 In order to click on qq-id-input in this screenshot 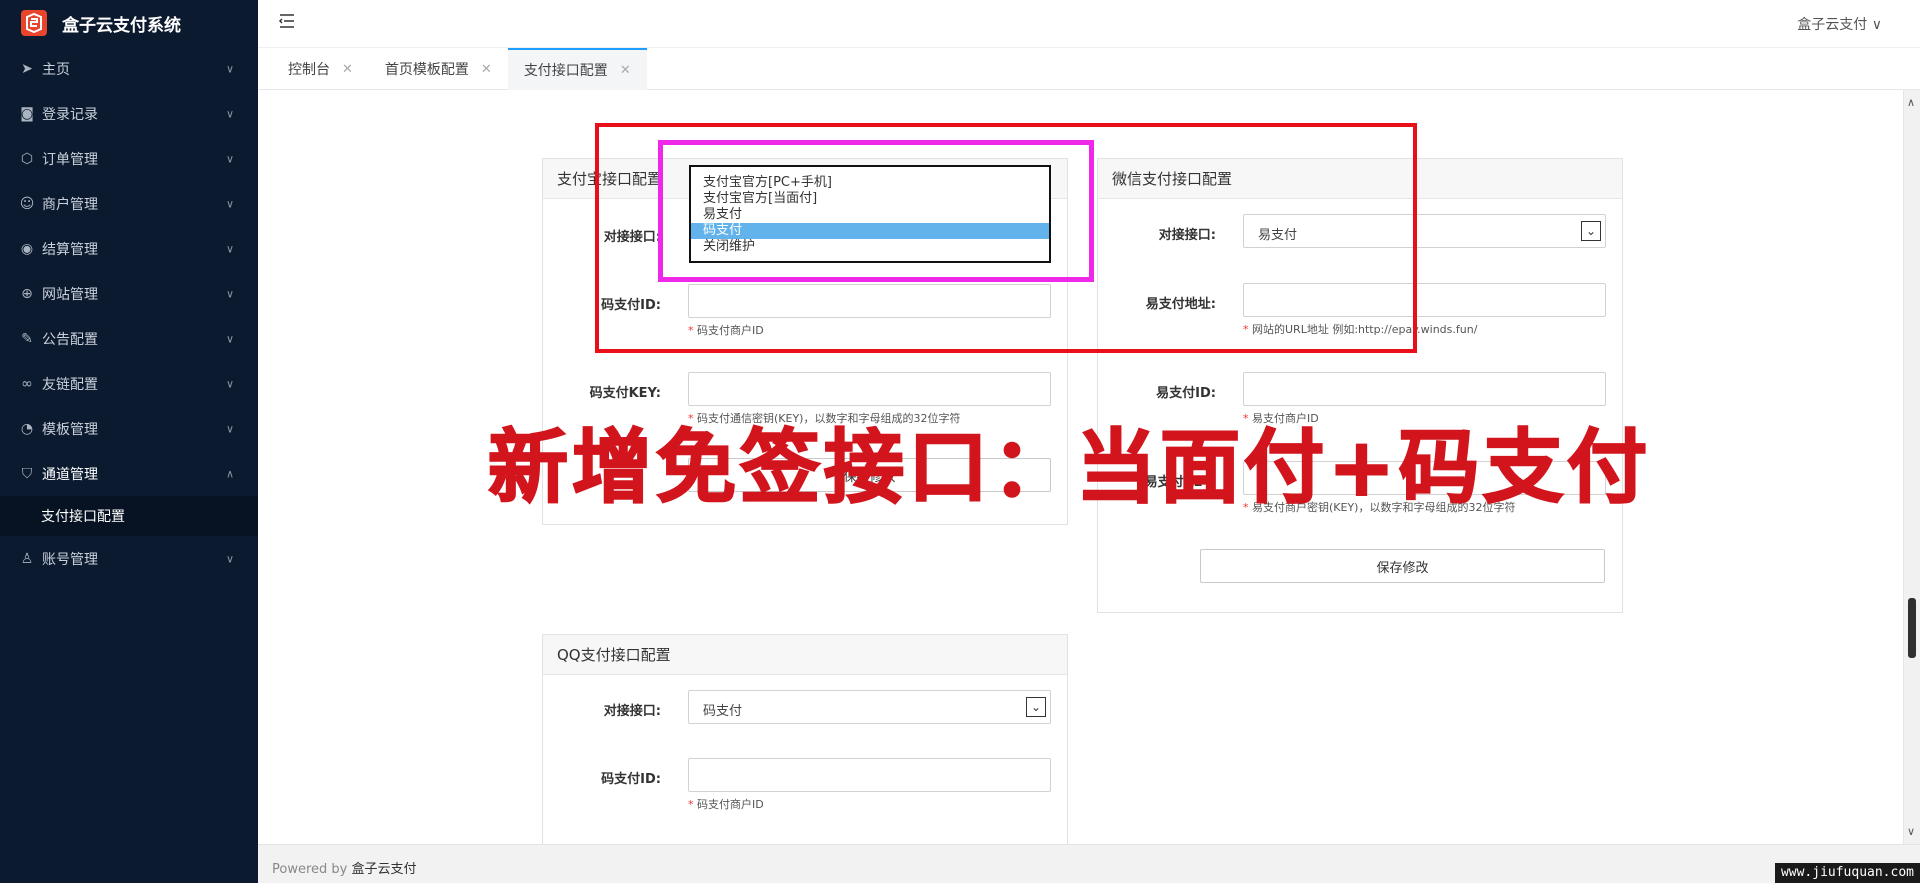, I will do `click(869, 775)`.